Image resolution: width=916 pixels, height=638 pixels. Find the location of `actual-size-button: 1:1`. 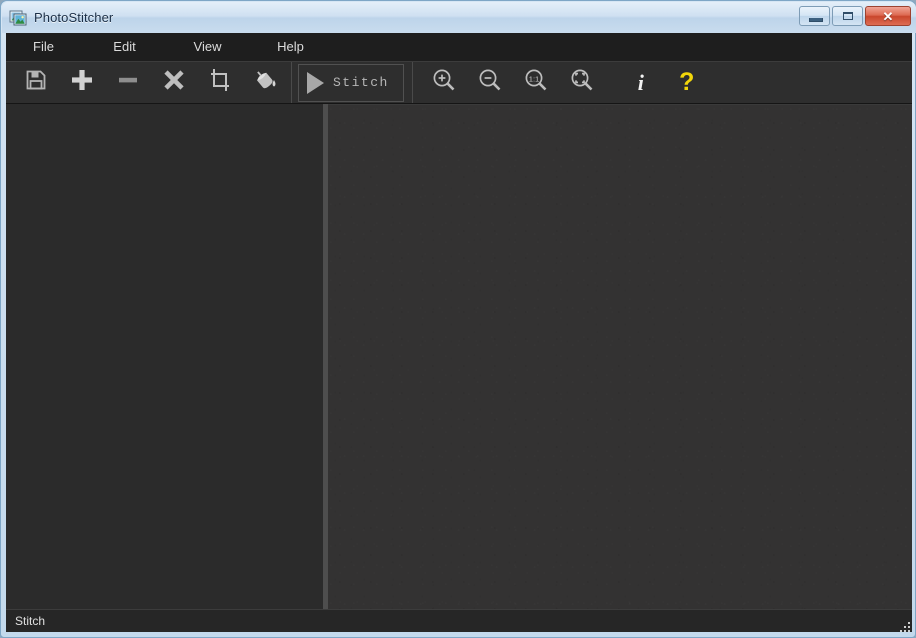

actual-size-button: 1:1 is located at coordinates (536, 82).